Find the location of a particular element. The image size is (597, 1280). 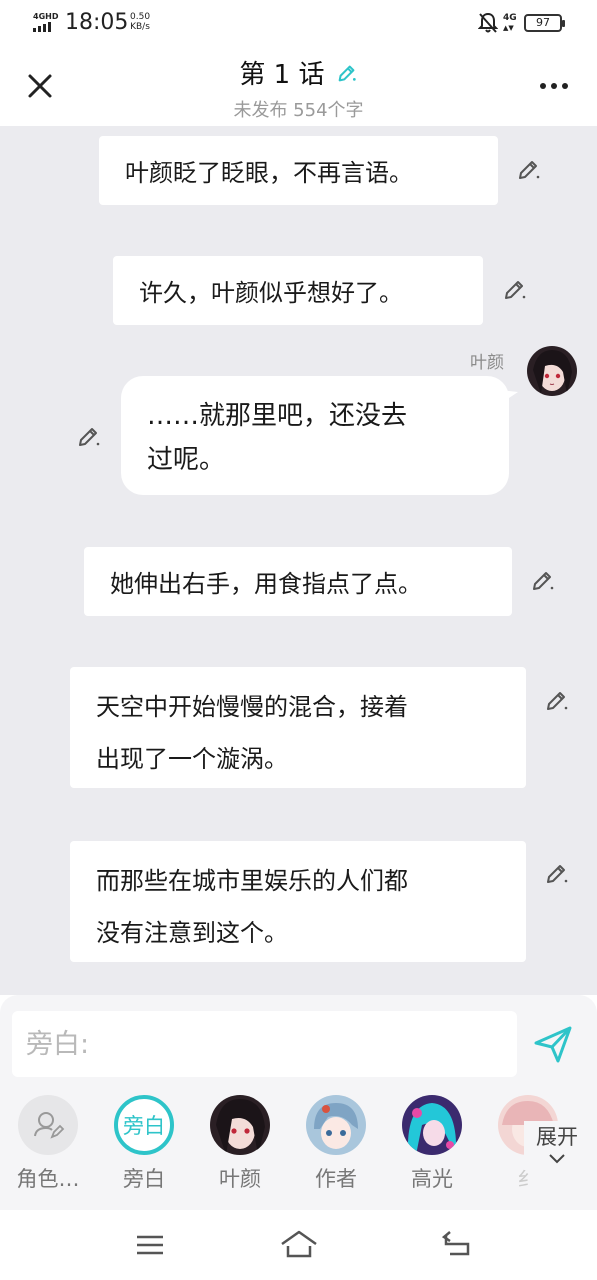

title-row: 第 1 话 is located at coordinates (298, 72).